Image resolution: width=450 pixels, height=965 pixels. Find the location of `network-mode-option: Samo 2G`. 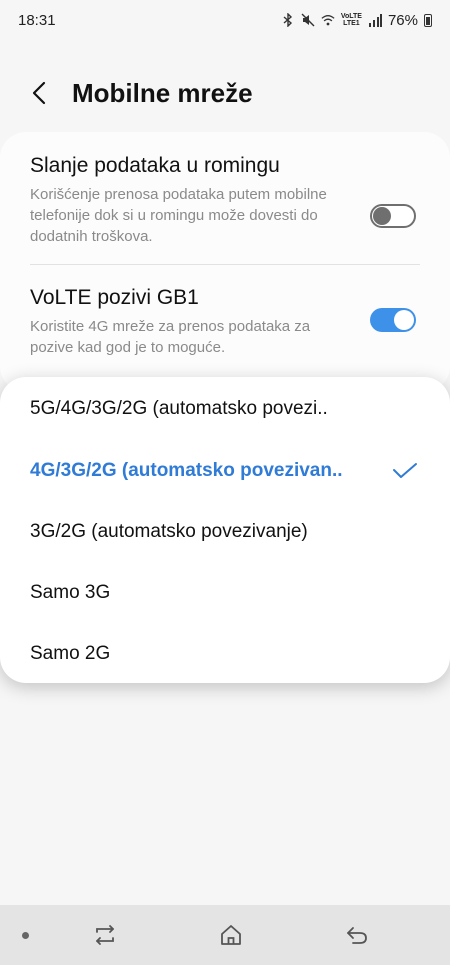

network-mode-option: Samo 2G is located at coordinates (225, 654).